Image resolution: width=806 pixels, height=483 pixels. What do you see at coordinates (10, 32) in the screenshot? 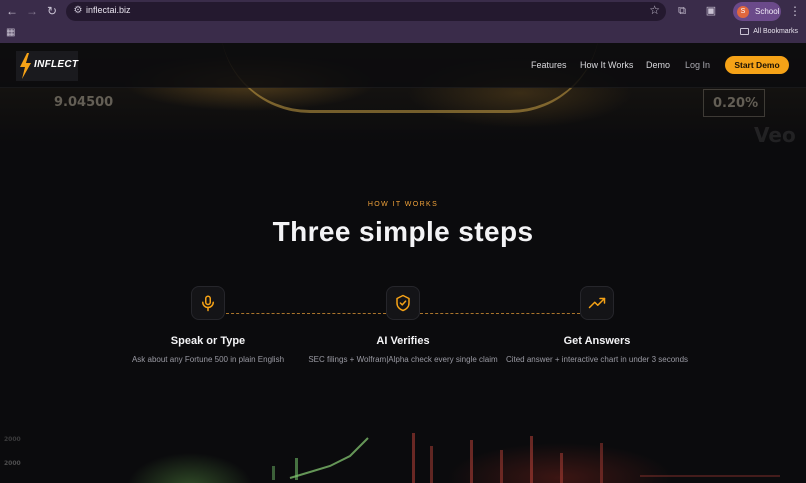
I see `apps-grid-icon: ▦` at bounding box center [10, 32].